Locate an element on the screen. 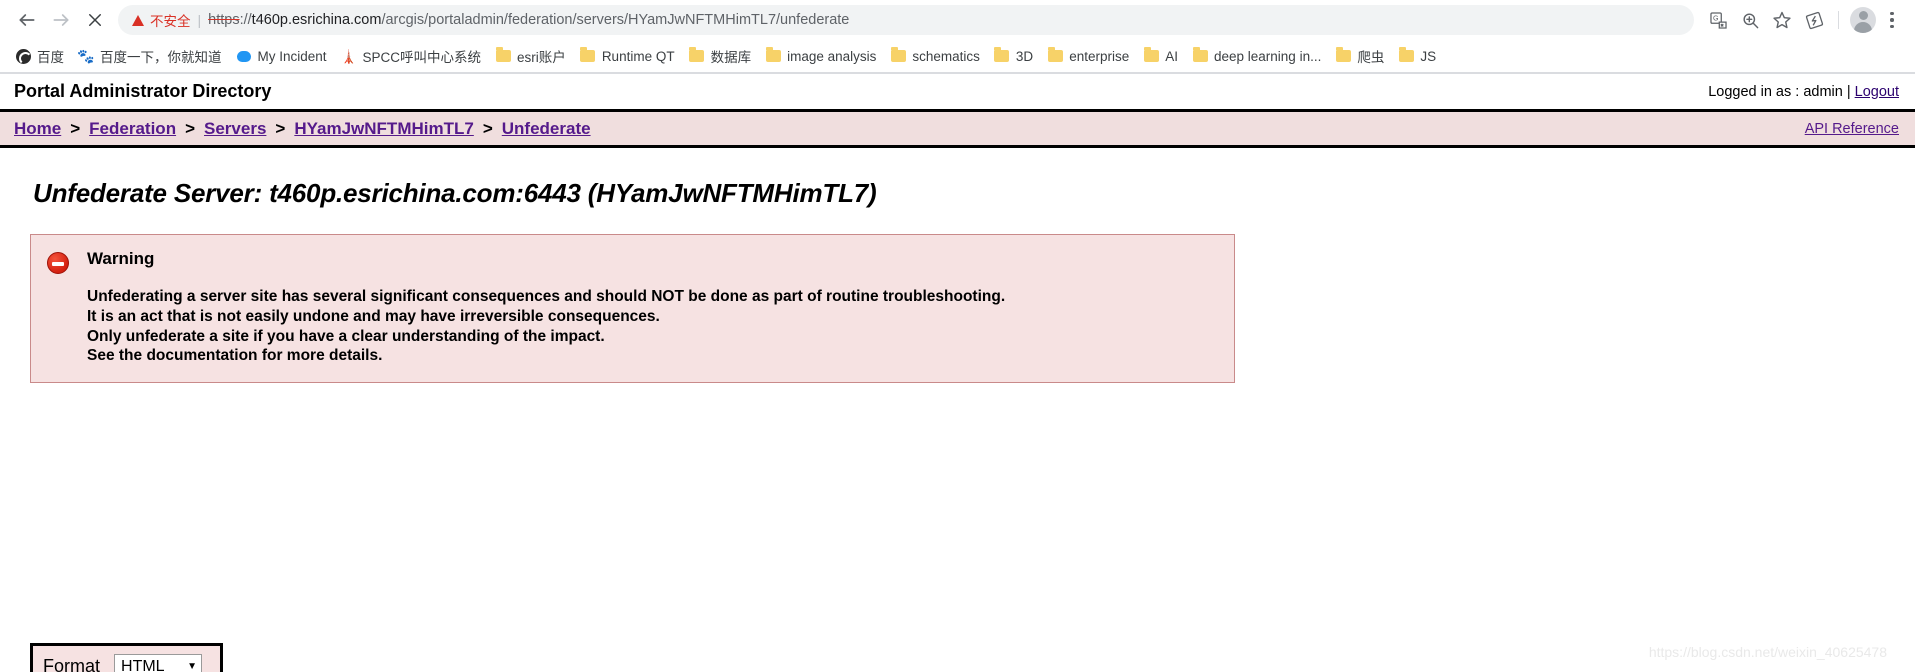 This screenshot has height=672, width=1915. bookmark-item: enterprise is located at coordinates (1088, 56).